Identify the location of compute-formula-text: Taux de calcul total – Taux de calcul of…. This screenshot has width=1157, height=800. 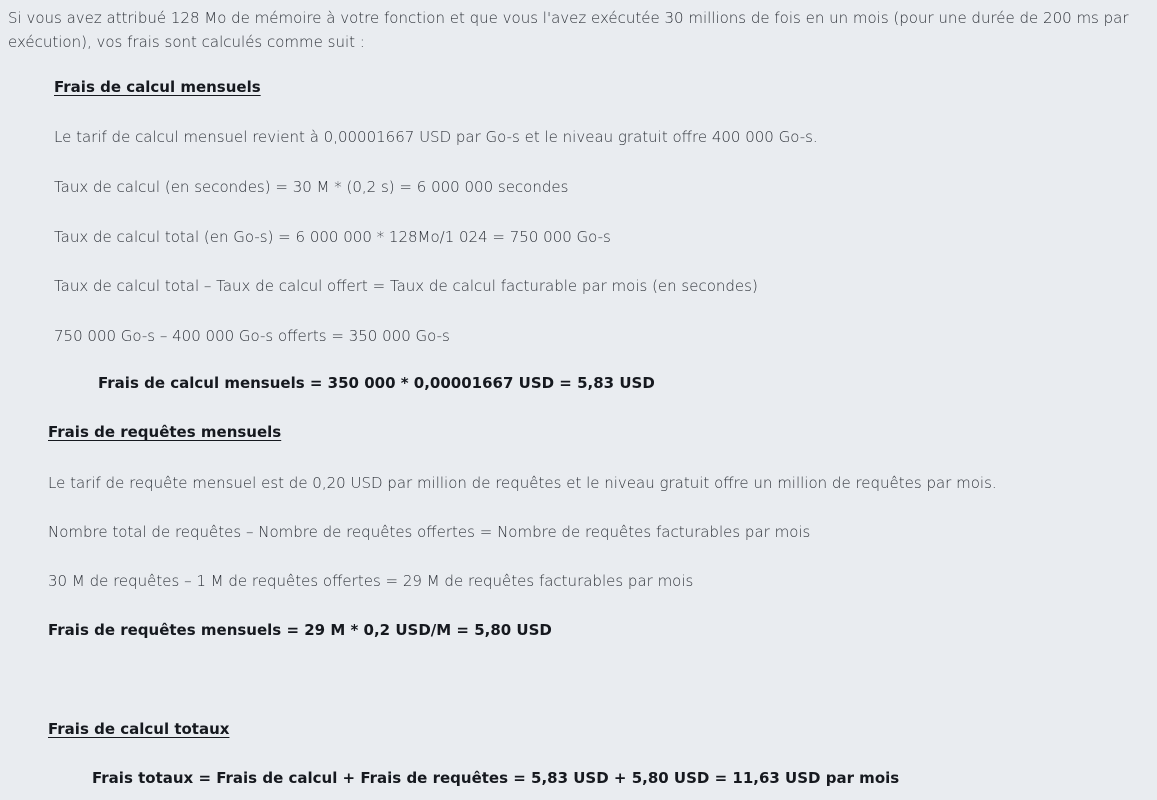
(406, 286).